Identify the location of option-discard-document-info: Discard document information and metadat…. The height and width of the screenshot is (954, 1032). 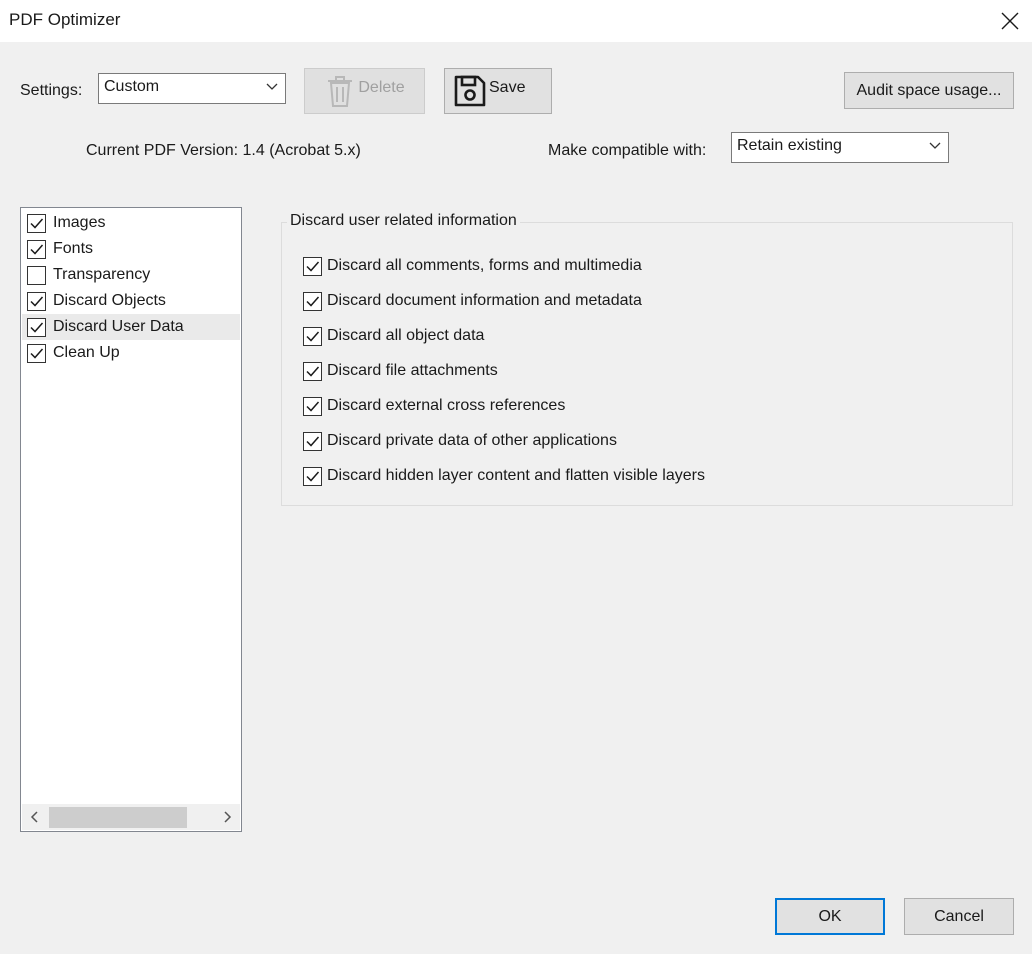
(472, 301).